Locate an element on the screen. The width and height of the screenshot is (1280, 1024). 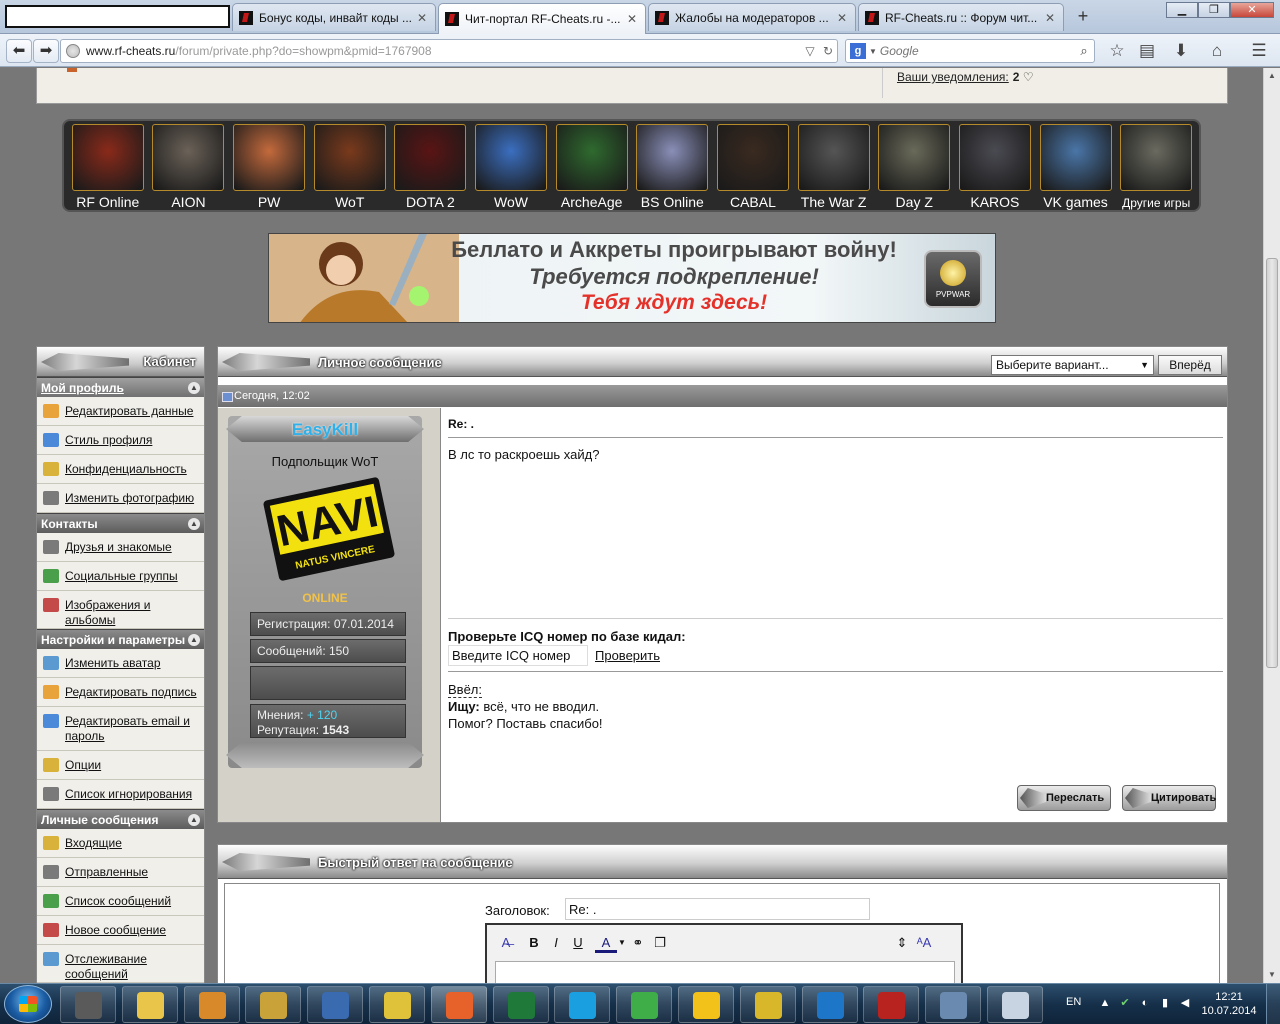
security-icon: ✔ is located at coordinates (1125, 1003).